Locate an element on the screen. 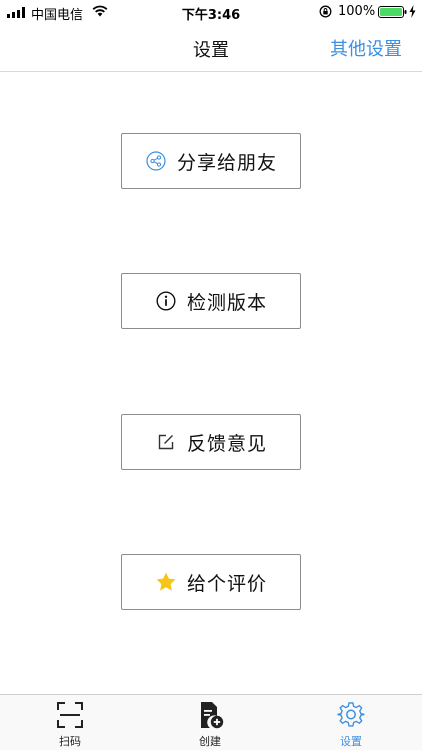 Image resolution: width=422 pixels, height=750 pixels. check-version-label: 检测版本 is located at coordinates (226, 302).